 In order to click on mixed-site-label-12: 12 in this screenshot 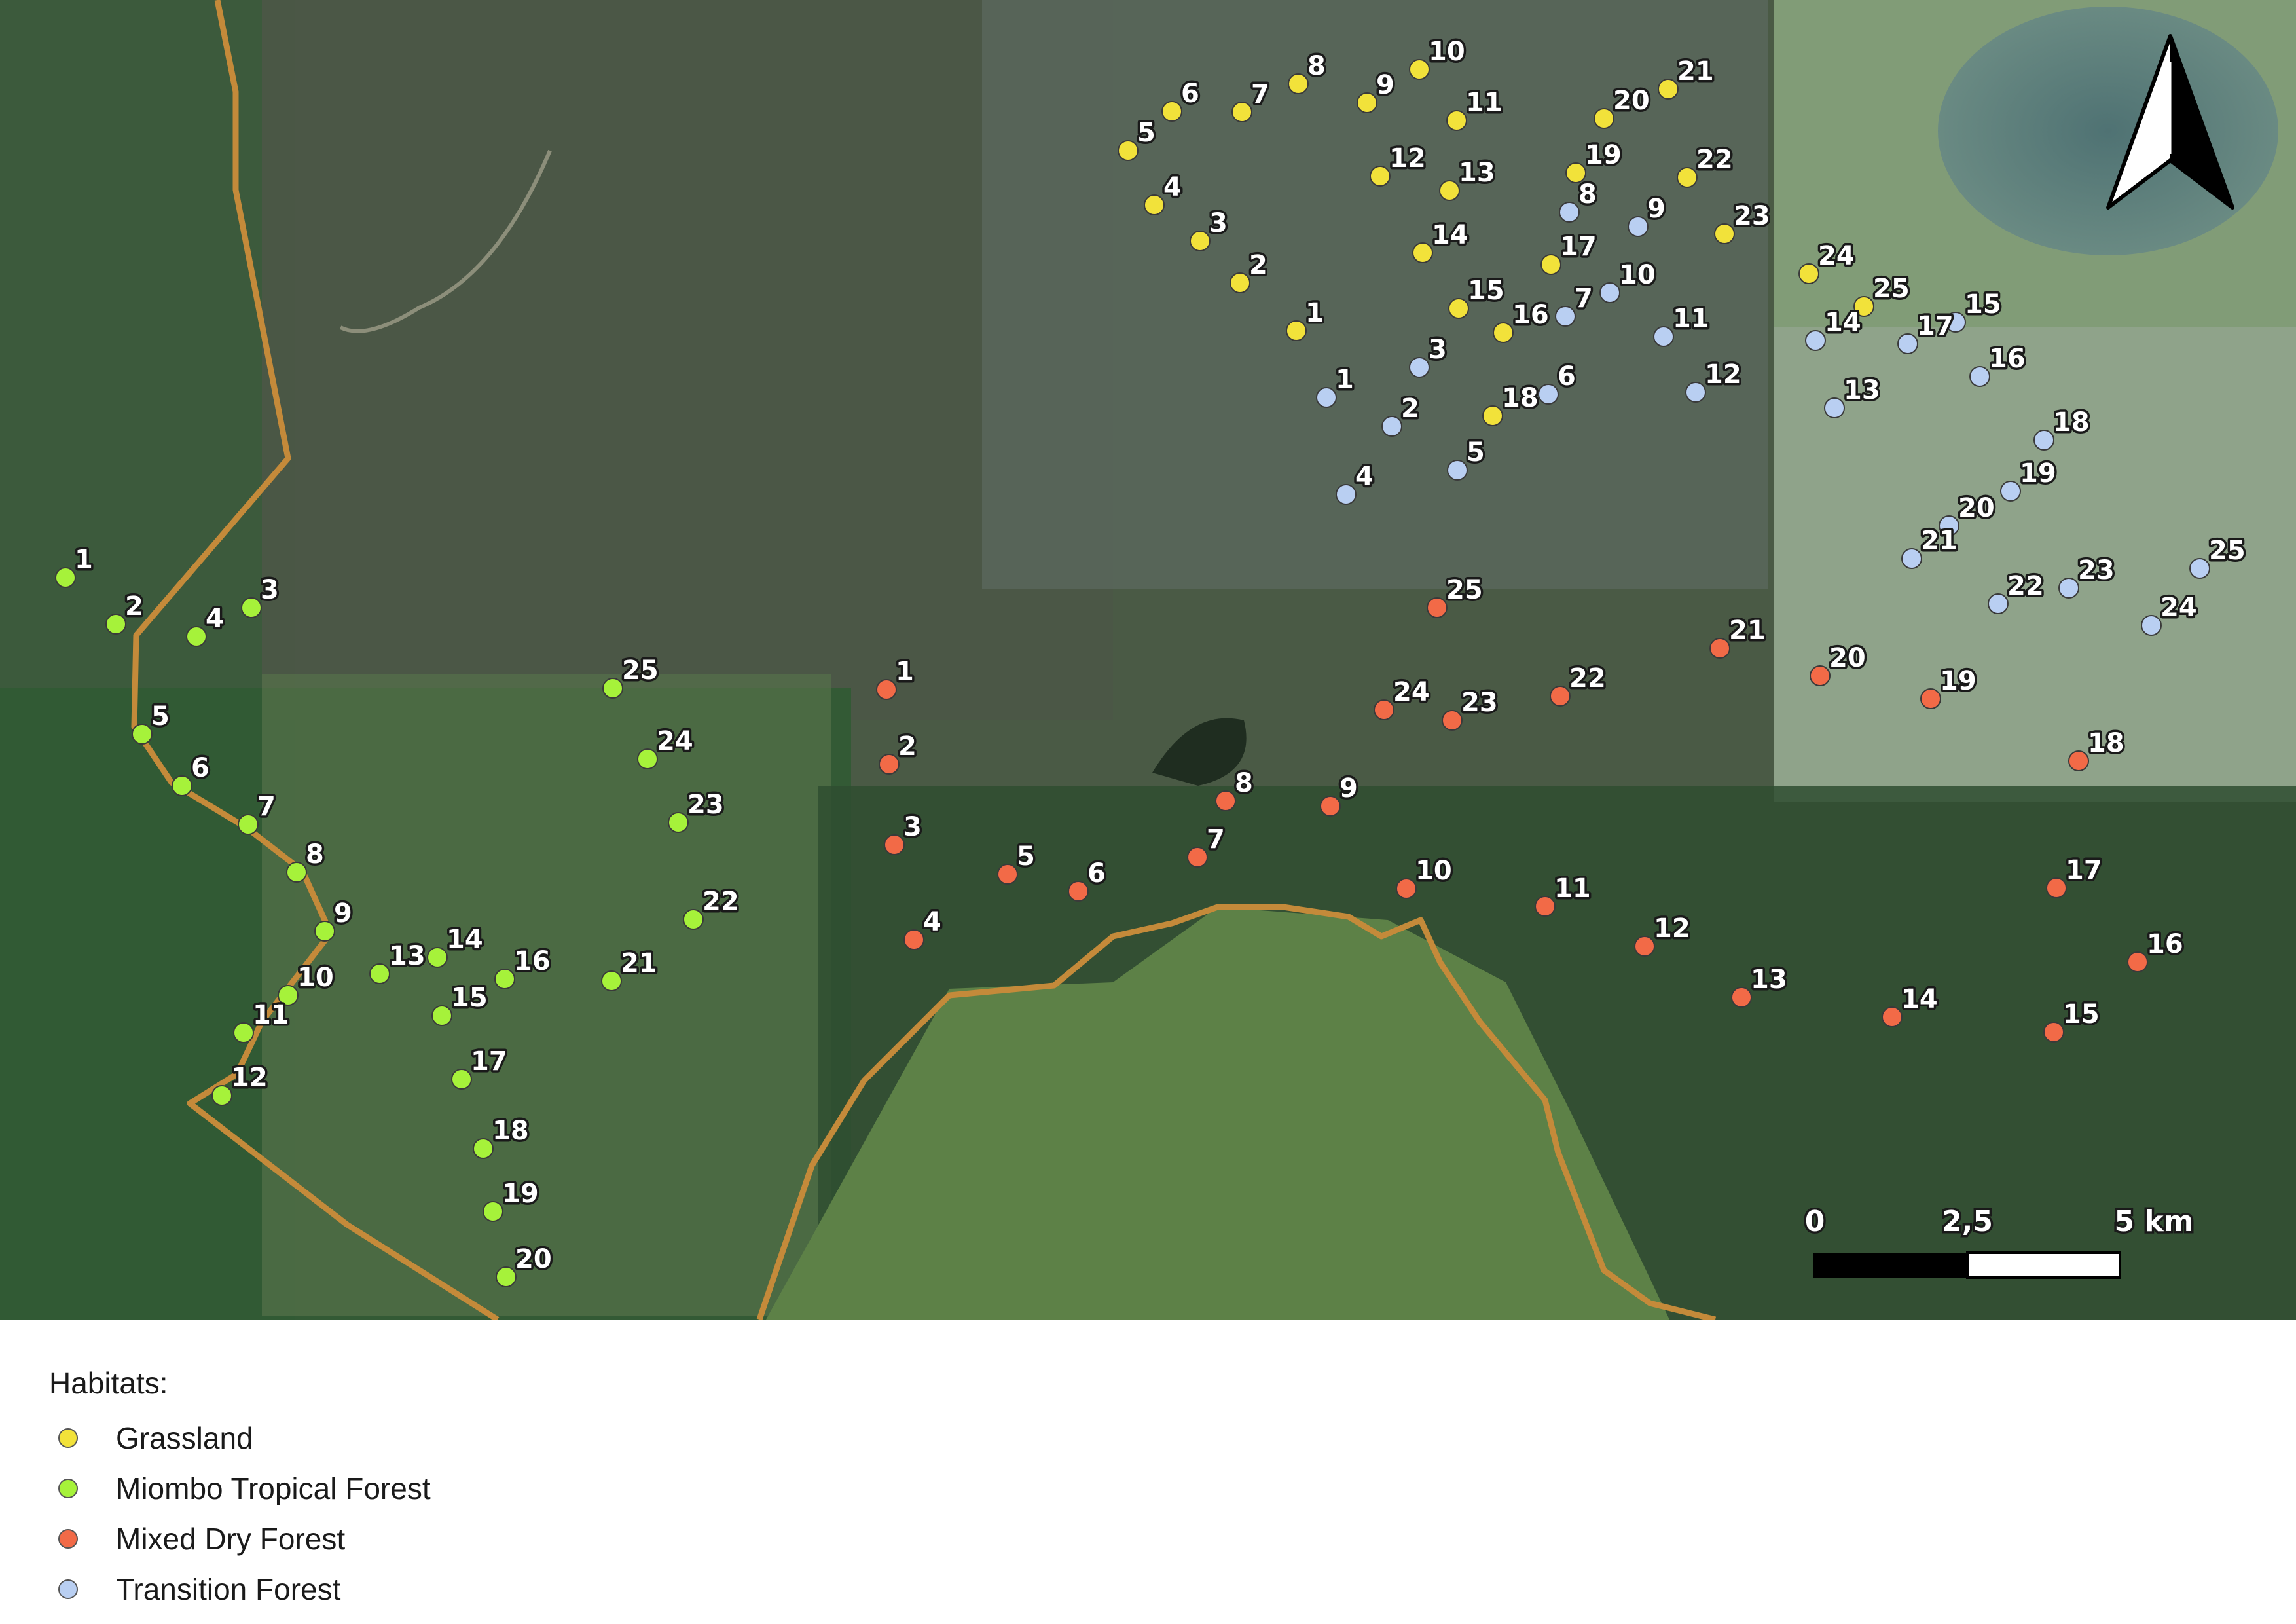, I will do `click(1672, 928)`.